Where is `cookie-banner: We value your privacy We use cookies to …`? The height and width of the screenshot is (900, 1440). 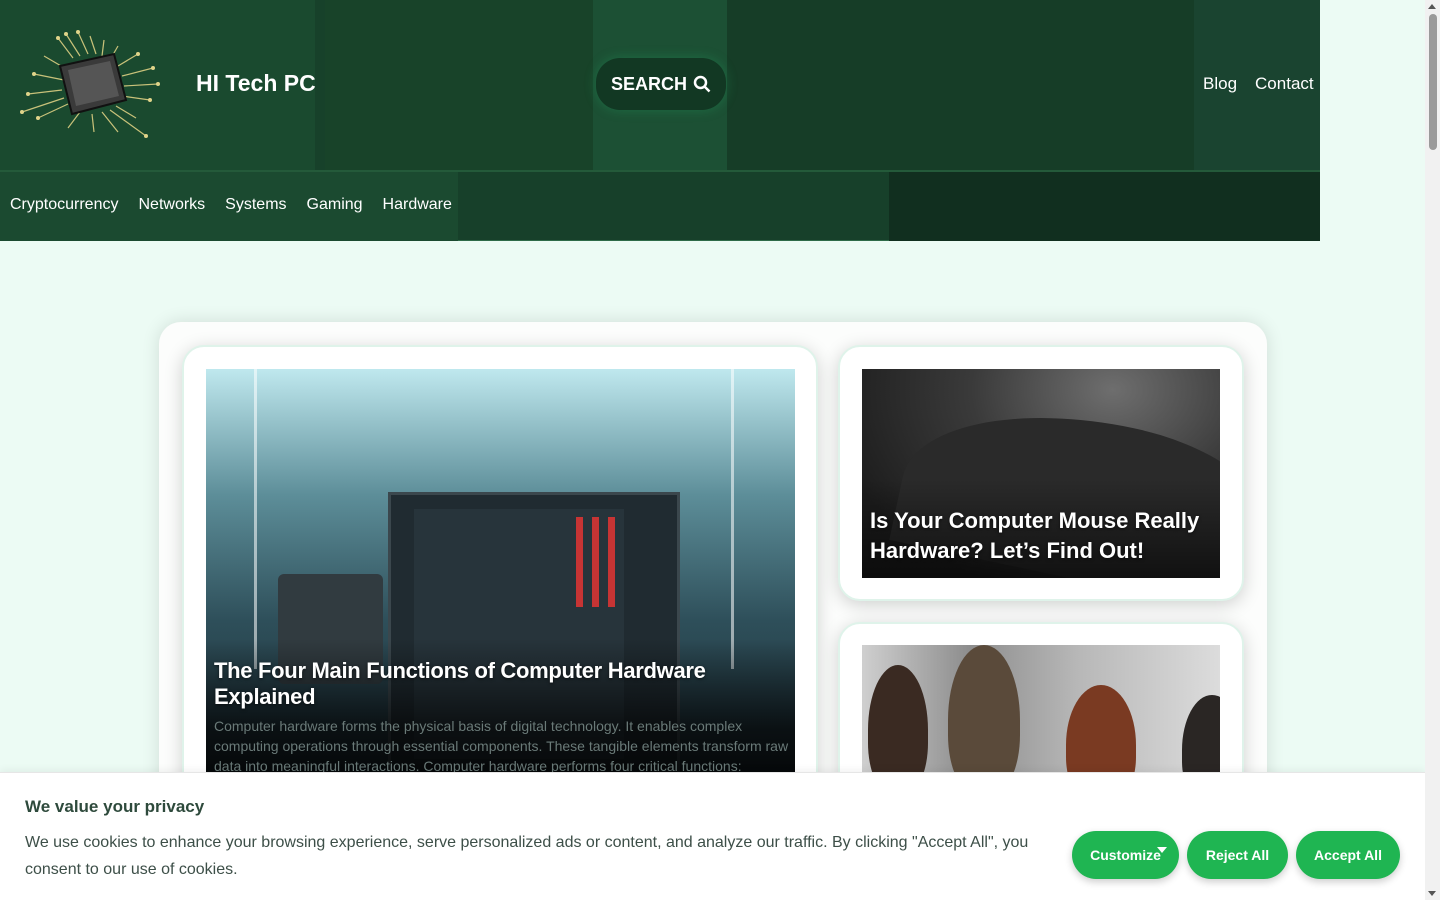 cookie-banner: We value your privacy We use cookies to … is located at coordinates (712, 836).